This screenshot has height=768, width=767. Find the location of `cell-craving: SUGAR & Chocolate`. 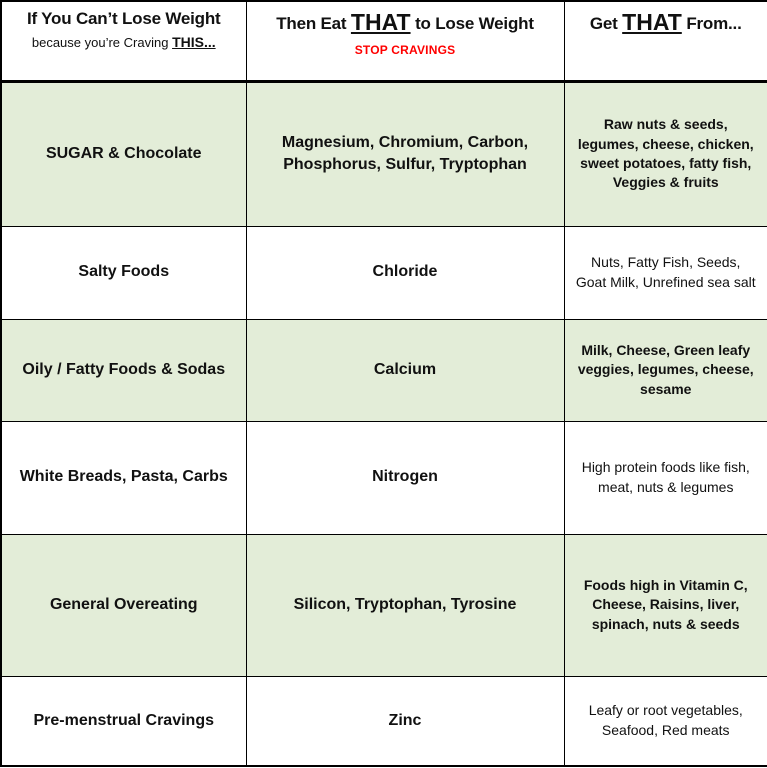

cell-craving: SUGAR & Chocolate is located at coordinates (123, 153).